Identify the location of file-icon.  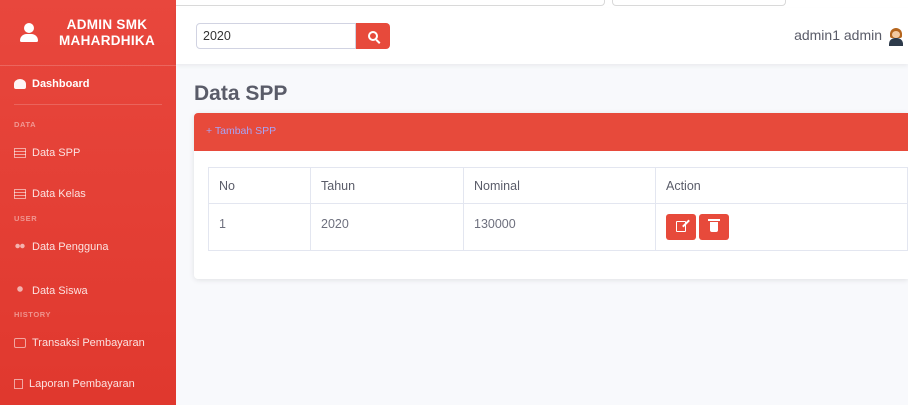
(18, 384).